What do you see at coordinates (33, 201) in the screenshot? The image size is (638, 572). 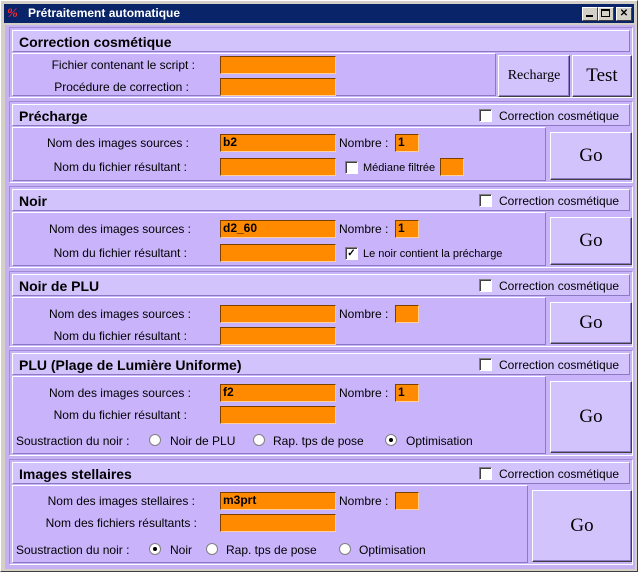 I see `section-title: Noir` at bounding box center [33, 201].